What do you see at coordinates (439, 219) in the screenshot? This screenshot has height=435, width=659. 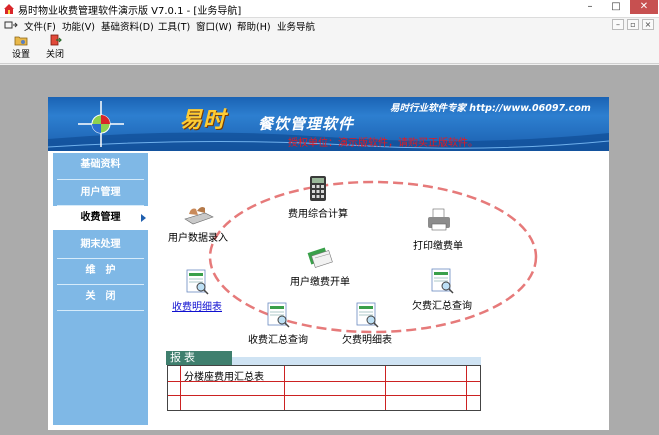 I see `printer-icon` at bounding box center [439, 219].